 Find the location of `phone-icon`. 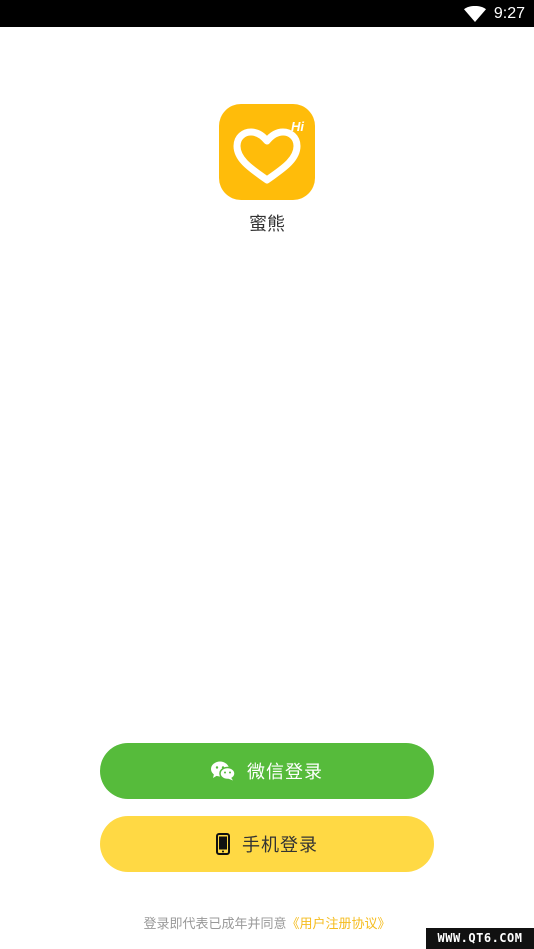

phone-icon is located at coordinates (223, 844).